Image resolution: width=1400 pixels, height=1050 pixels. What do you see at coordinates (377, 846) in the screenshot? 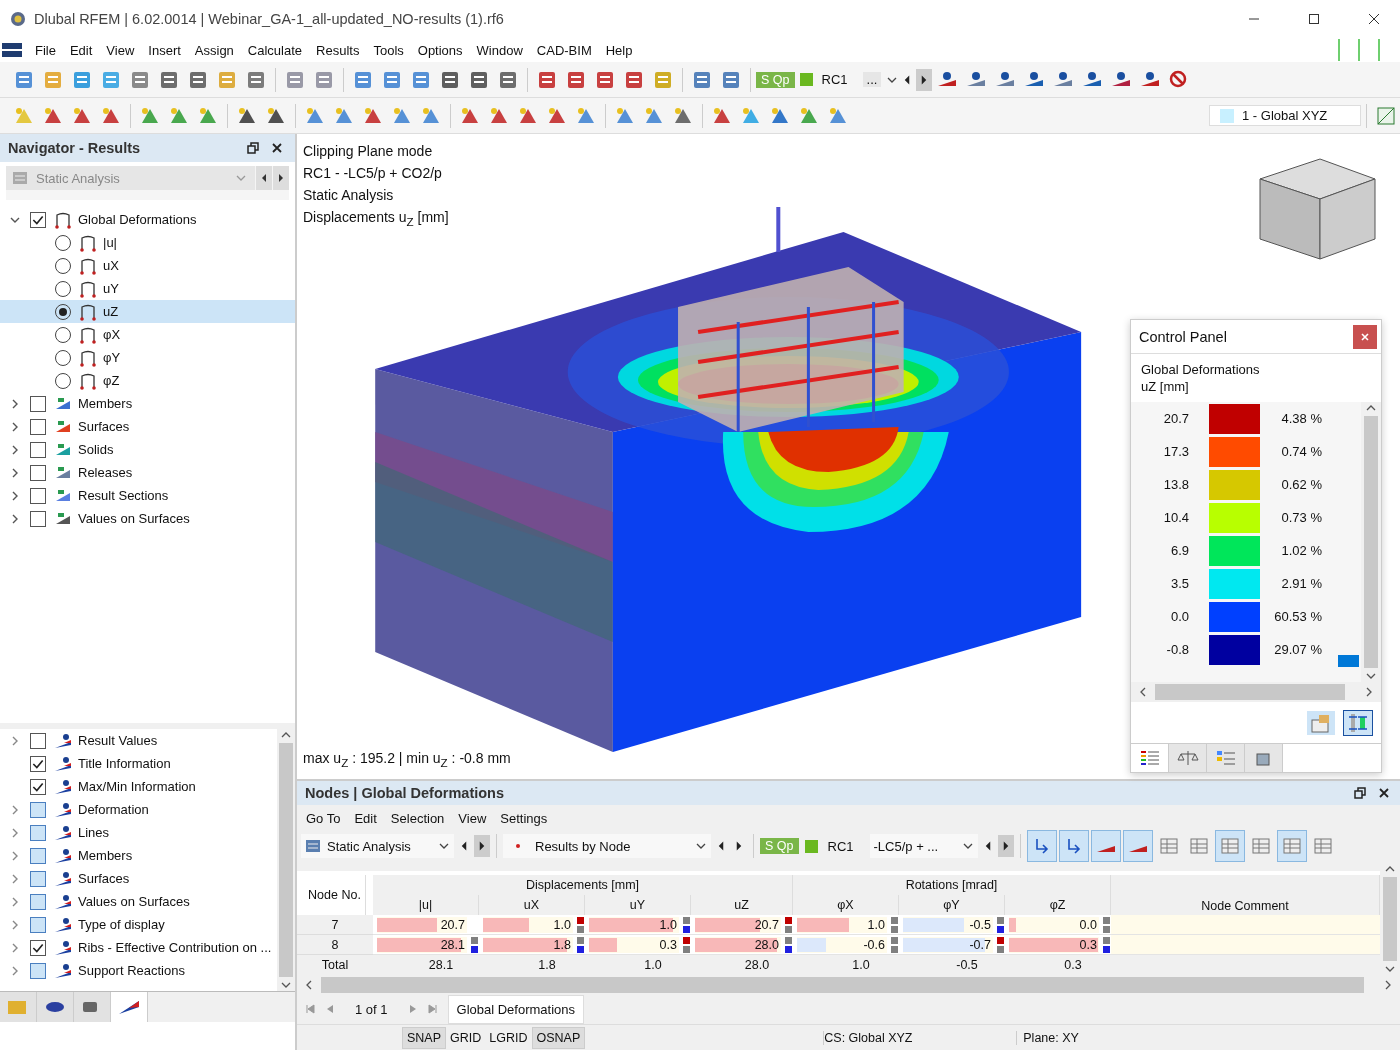
I see `analysis-dropdown: Static Analysis` at bounding box center [377, 846].